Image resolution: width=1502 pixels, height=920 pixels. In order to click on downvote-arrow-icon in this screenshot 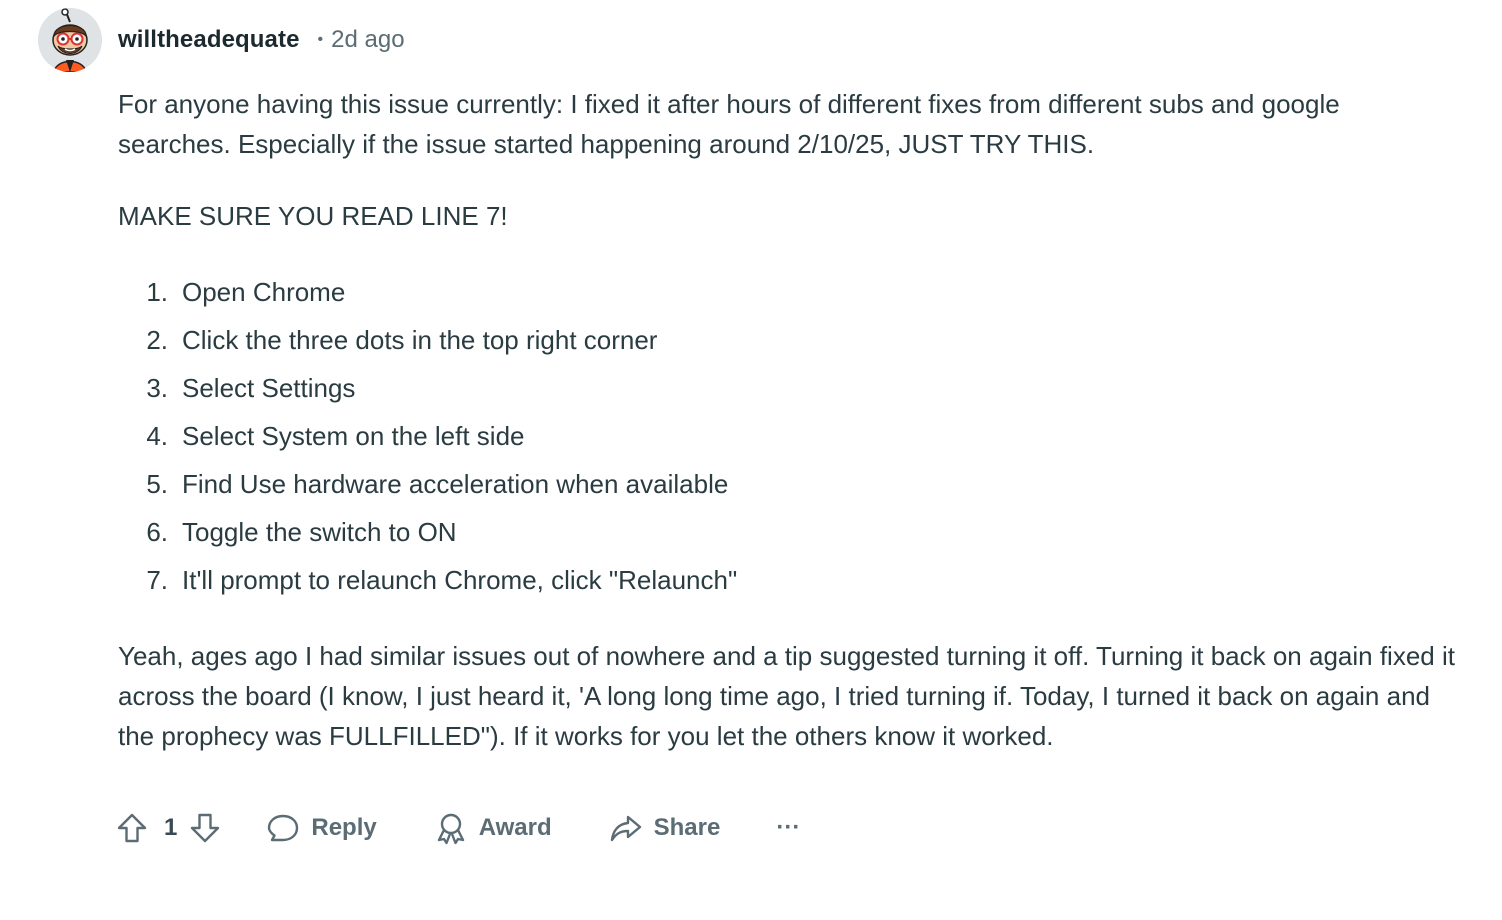, I will do `click(205, 828)`.